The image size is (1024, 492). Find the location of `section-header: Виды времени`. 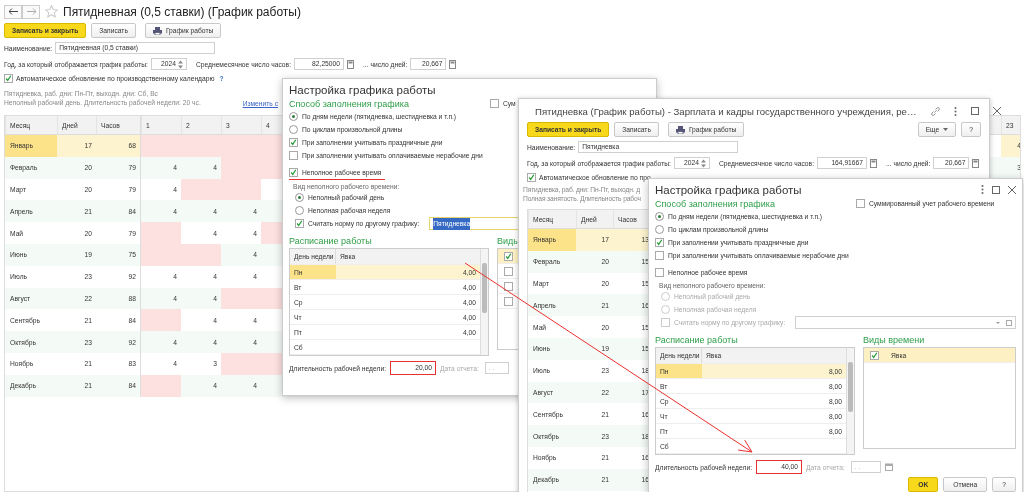

section-header: Виды времени is located at coordinates (894, 340).